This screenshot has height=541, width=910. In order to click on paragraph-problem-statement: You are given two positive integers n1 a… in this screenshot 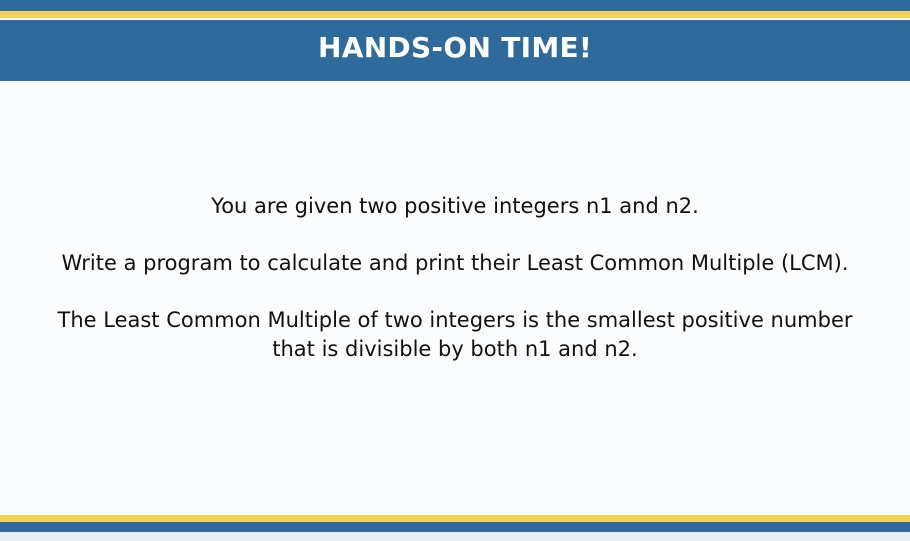, I will do `click(455, 206)`.